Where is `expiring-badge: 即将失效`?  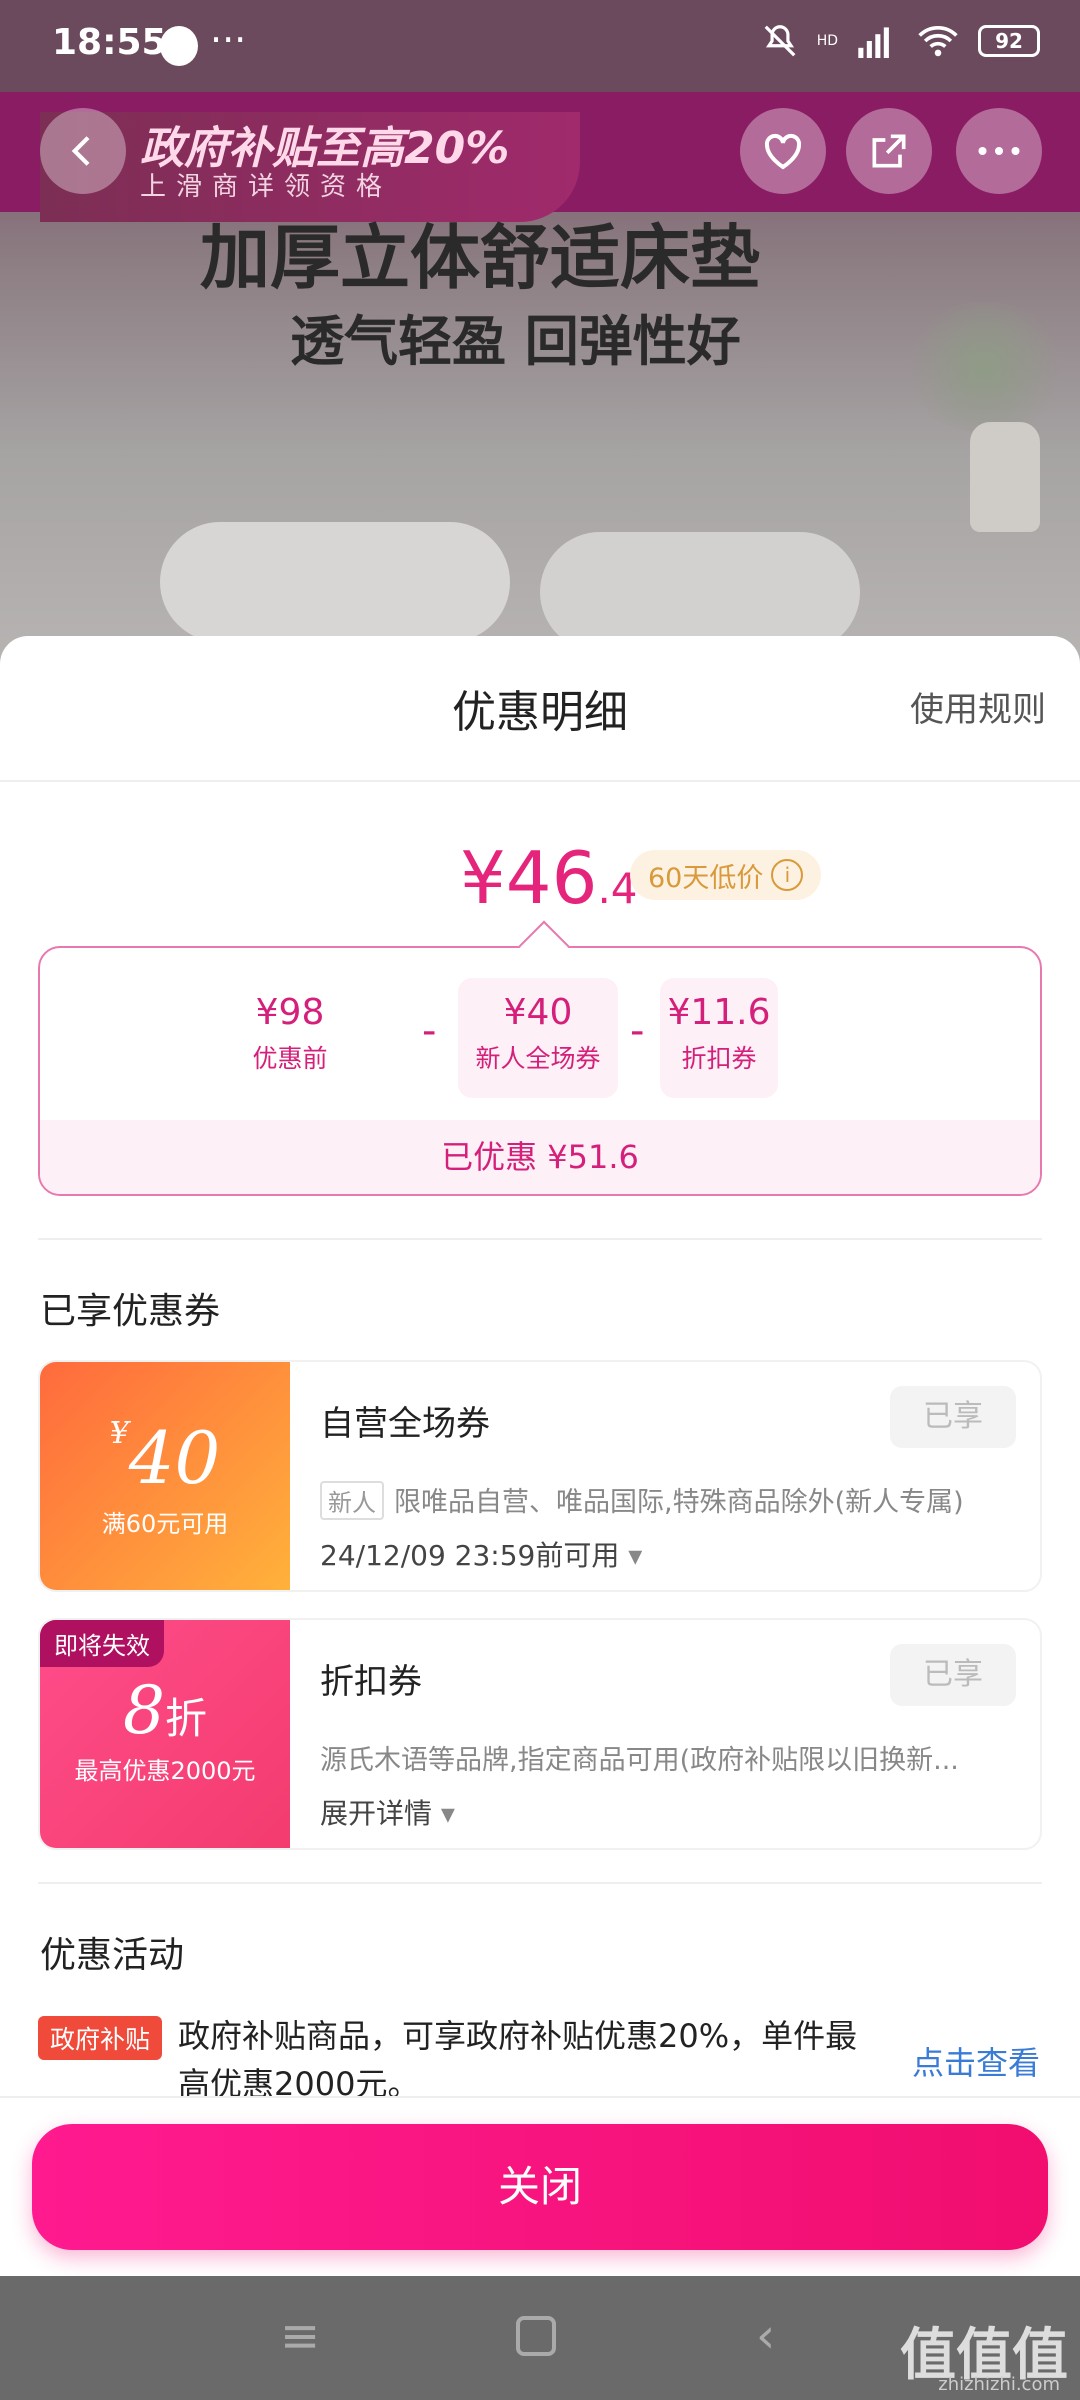
expiring-badge: 即将失效 is located at coordinates (102, 1643).